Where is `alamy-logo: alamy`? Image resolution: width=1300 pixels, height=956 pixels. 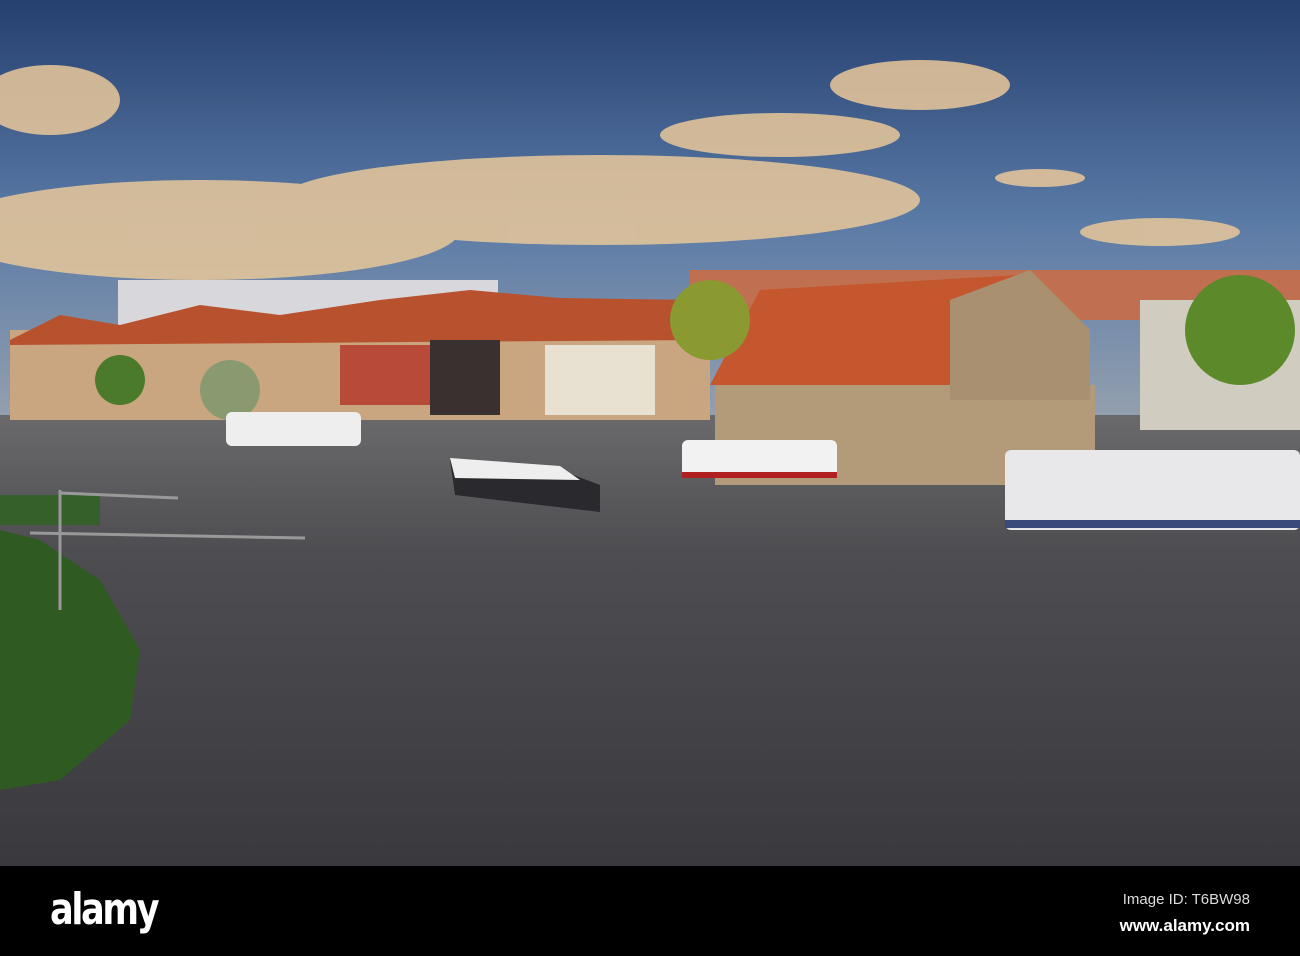 alamy-logo: alamy is located at coordinates (105, 909).